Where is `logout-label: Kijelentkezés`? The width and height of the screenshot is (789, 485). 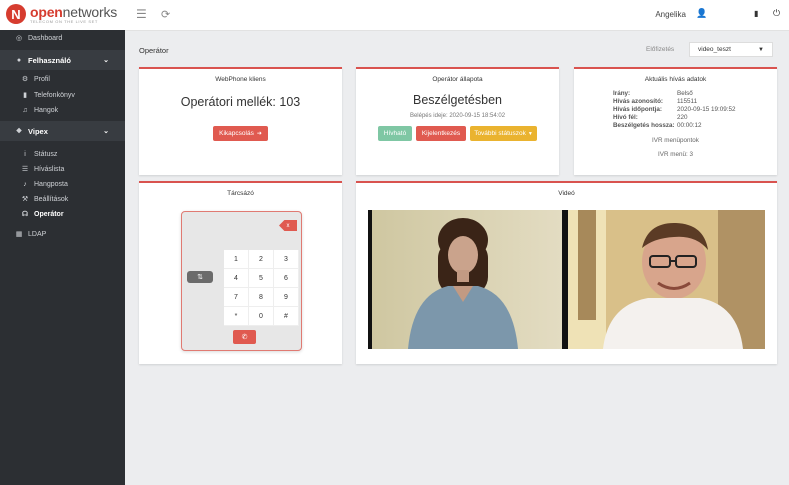 logout-label: Kijelentkezés is located at coordinates (441, 133).